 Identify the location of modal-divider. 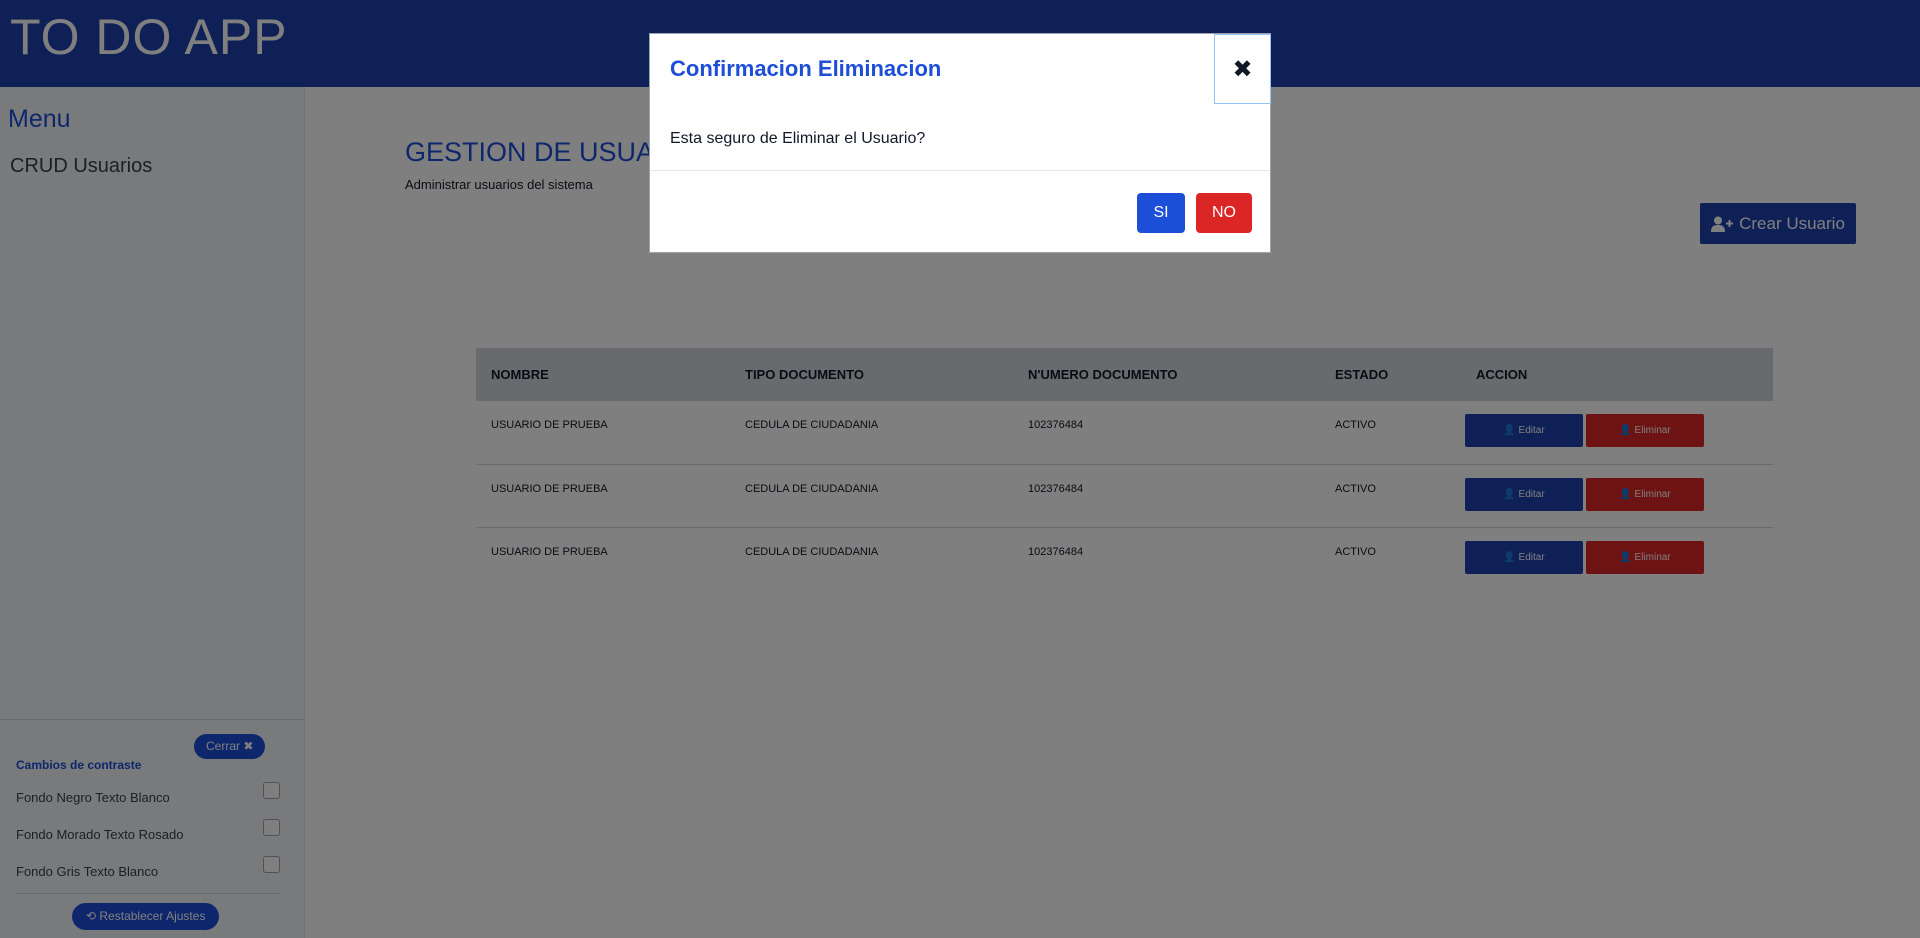
(960, 170).